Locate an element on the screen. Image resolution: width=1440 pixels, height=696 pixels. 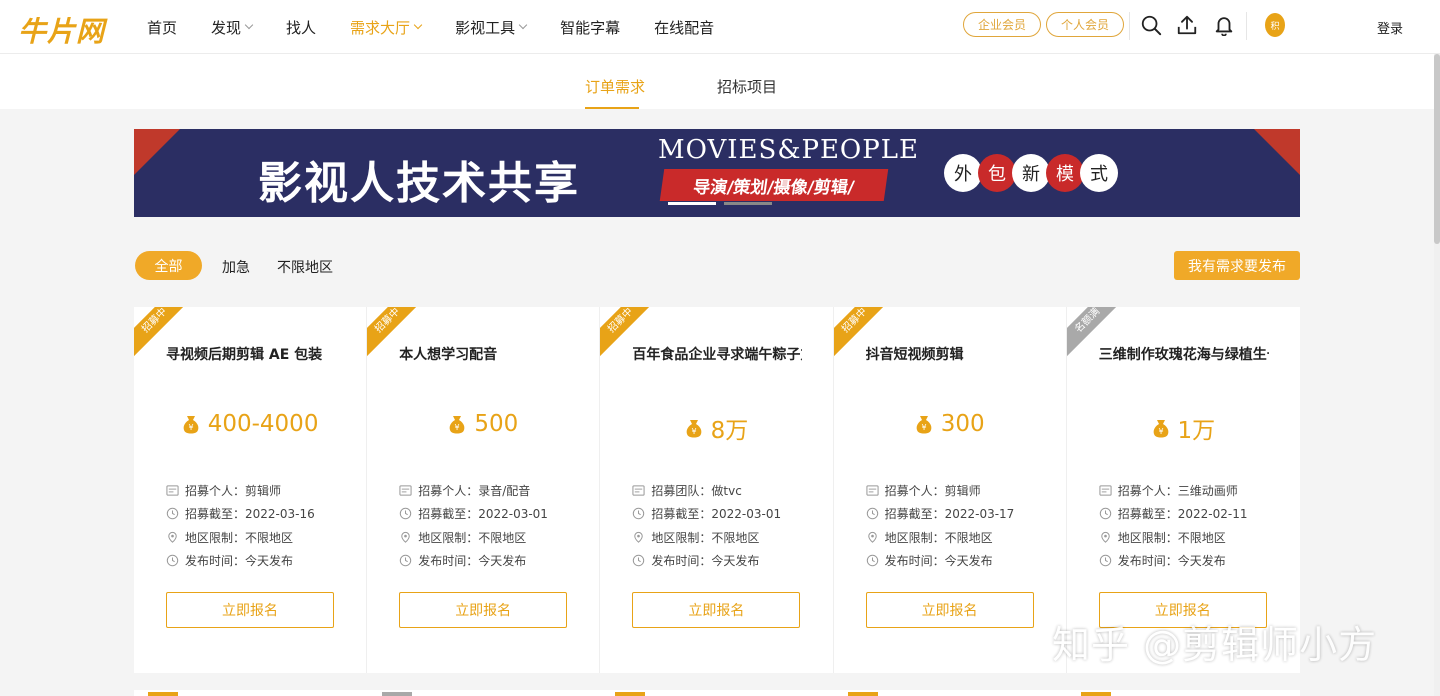
nav-item-smart-subtitles: 智能字幕 is located at coordinates (590, 27).